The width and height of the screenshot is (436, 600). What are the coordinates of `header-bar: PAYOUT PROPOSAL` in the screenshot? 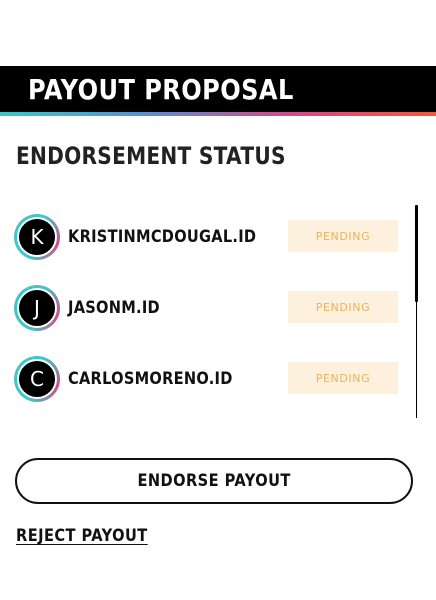 It's located at (218, 91).